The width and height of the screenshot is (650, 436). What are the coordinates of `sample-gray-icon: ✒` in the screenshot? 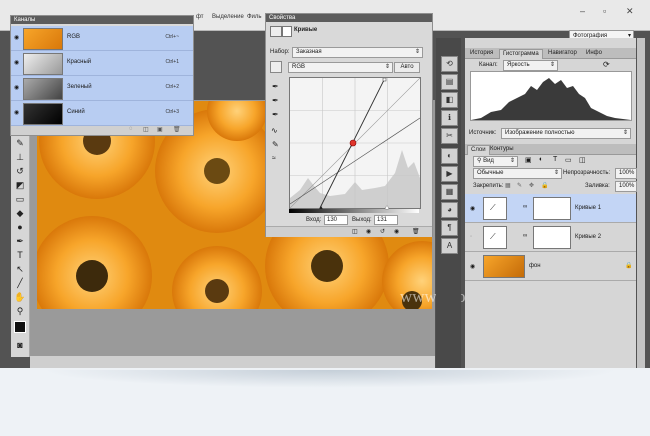 It's located at (275, 100).